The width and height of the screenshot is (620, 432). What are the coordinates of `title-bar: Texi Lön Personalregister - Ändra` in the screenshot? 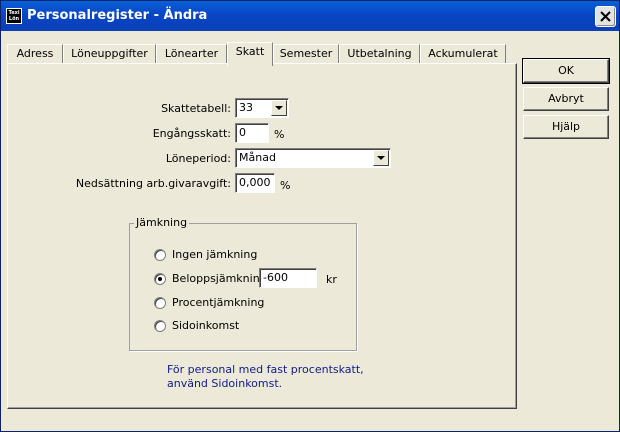 It's located at (310, 16).